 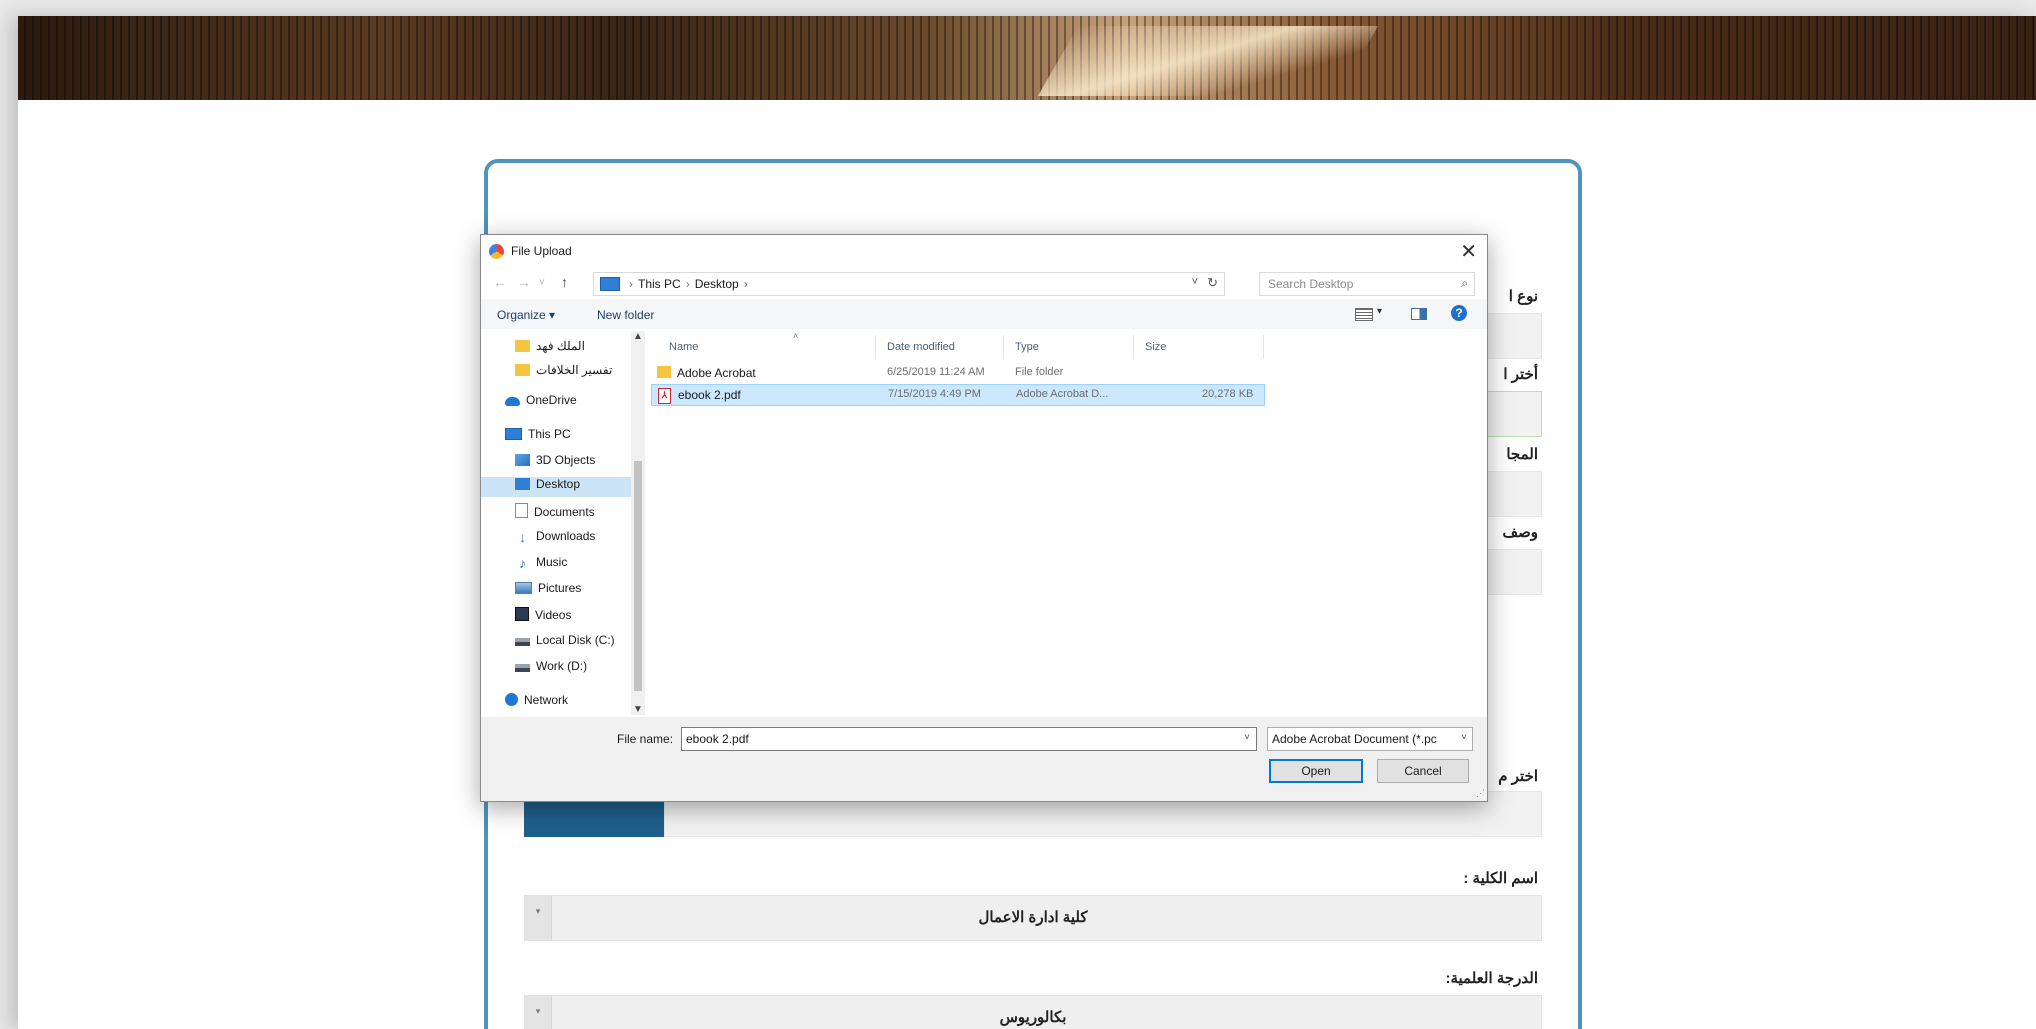 I want to click on nav-item-network: Network, so click(x=536, y=703).